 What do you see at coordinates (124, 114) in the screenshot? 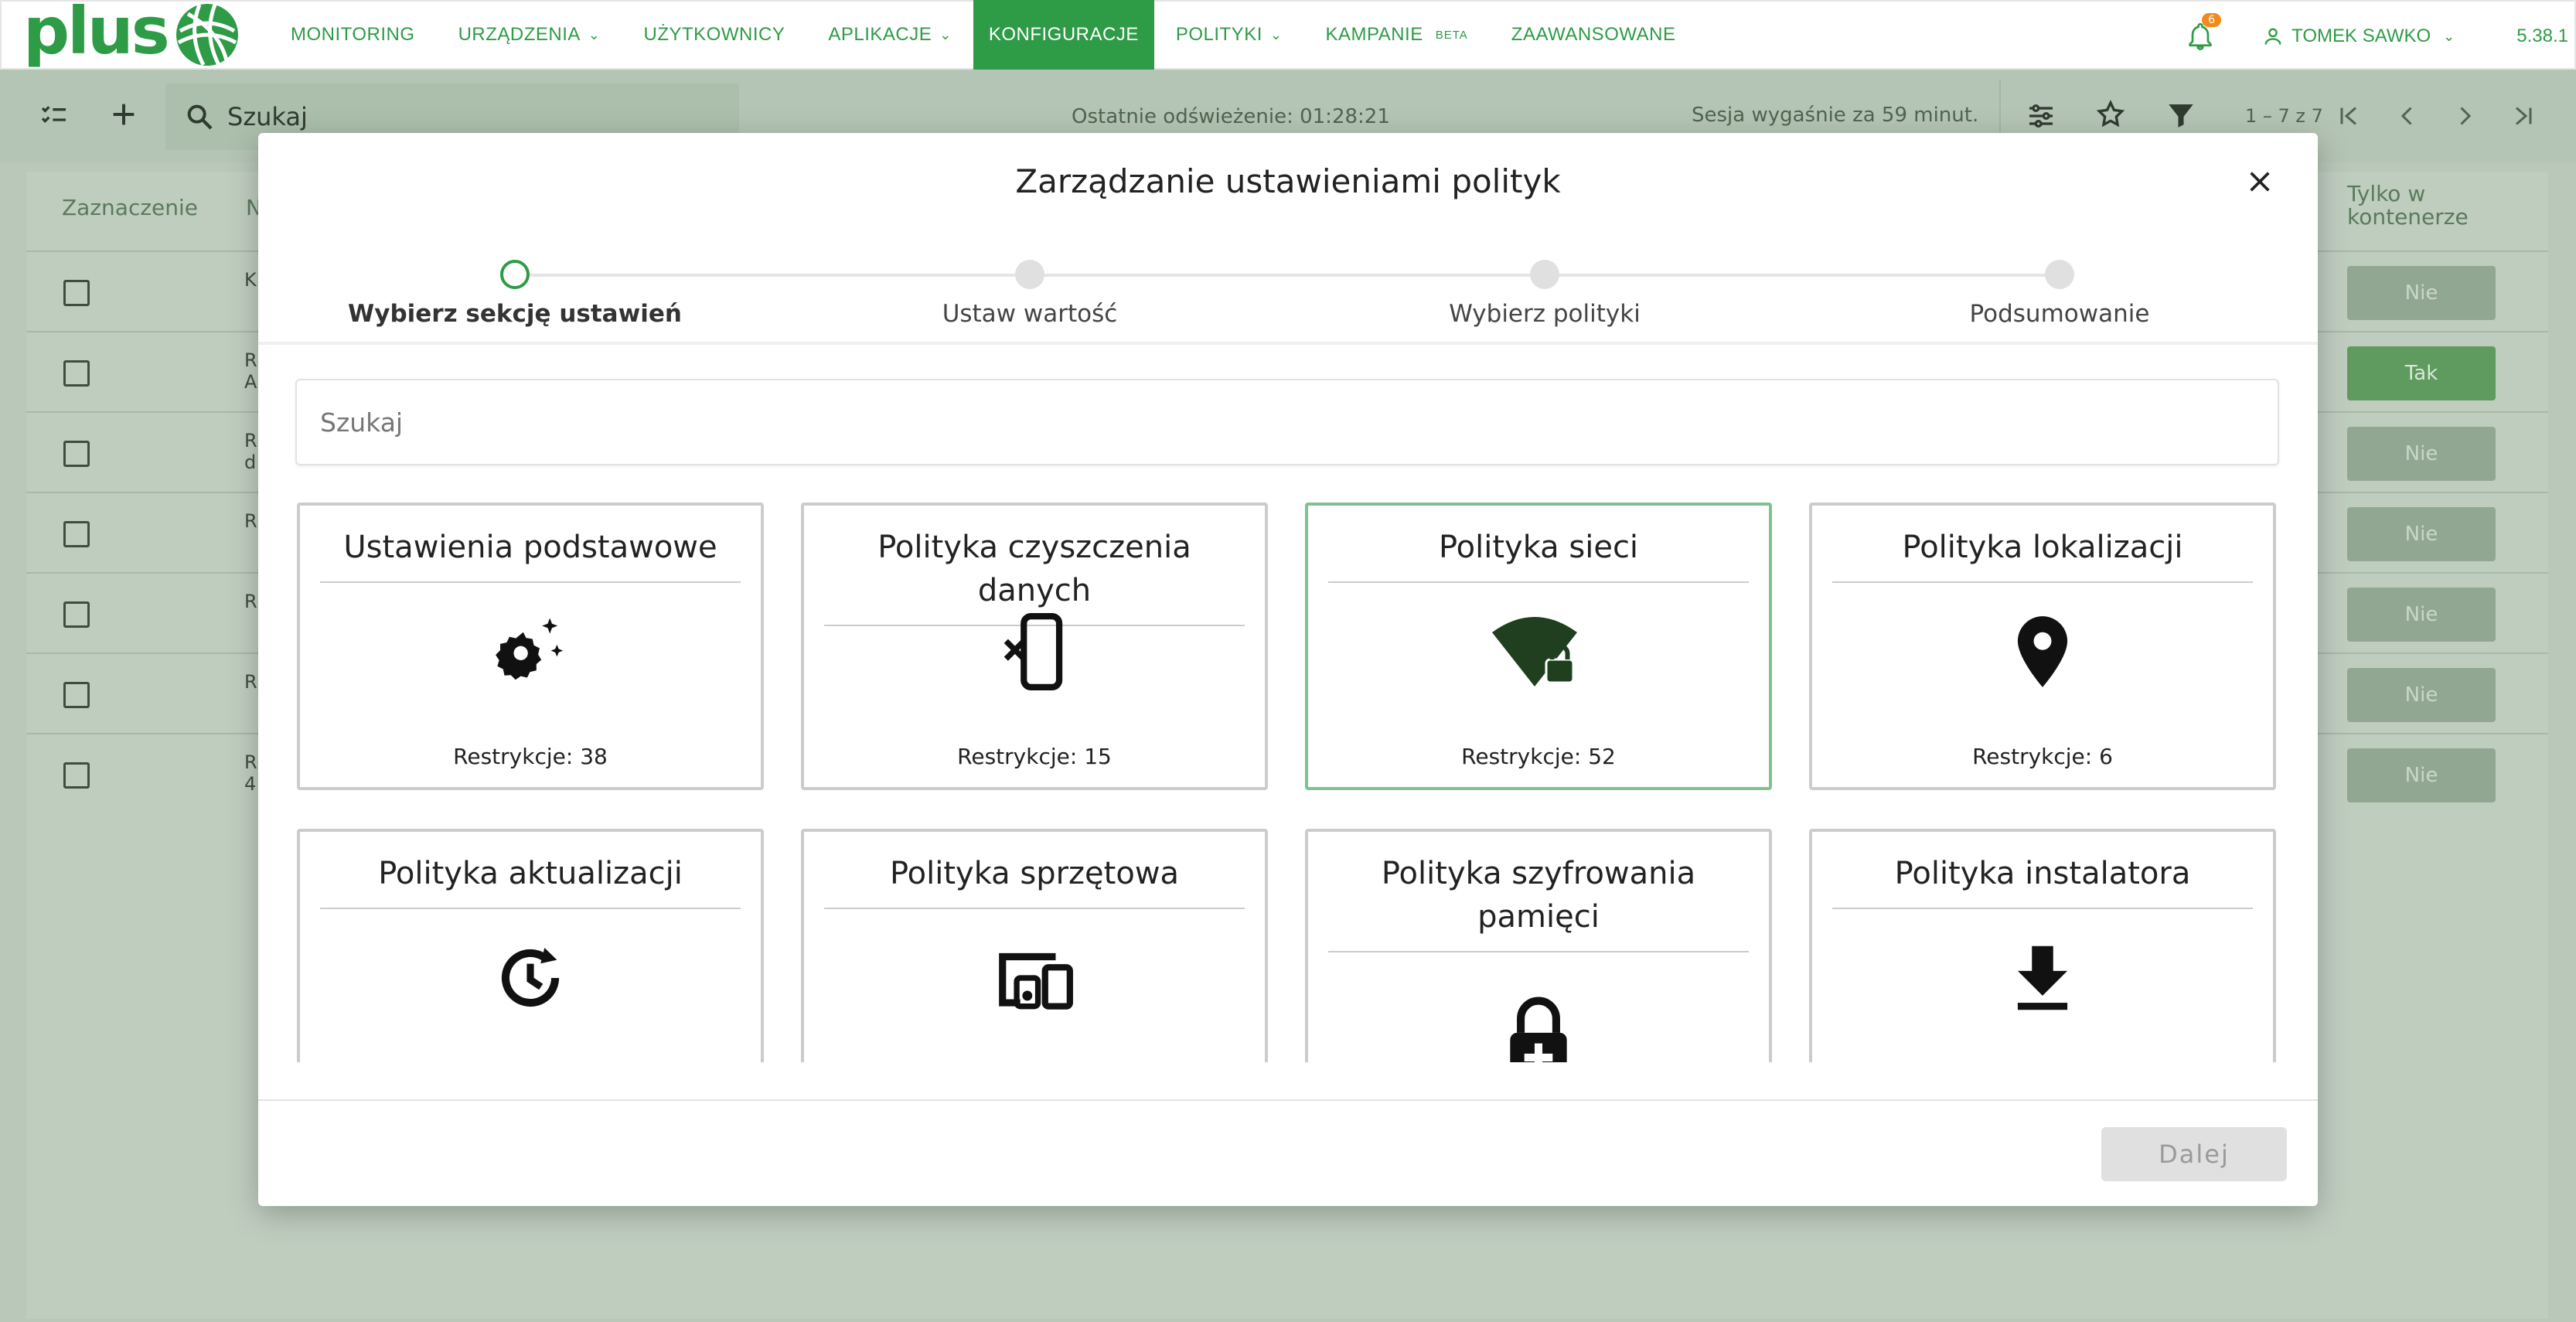
I see `add-icon` at bounding box center [124, 114].